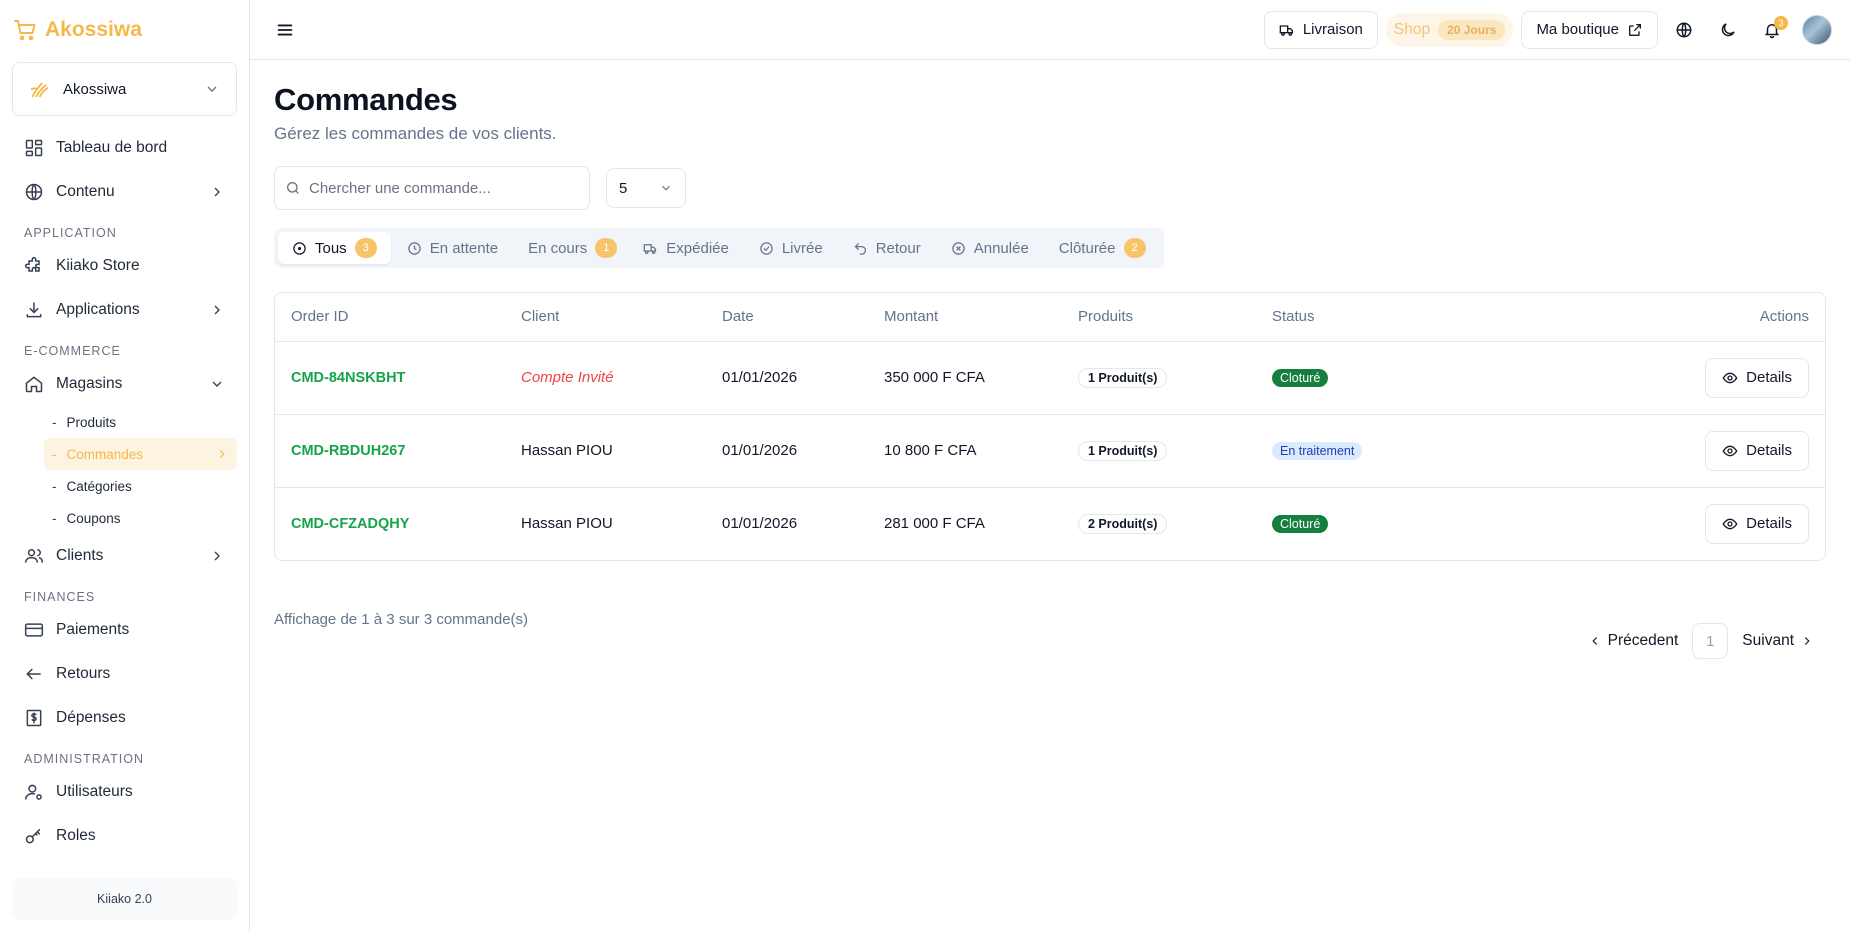 This screenshot has width=1850, height=932. I want to click on client-name: Hassan PIOU, so click(567, 524).